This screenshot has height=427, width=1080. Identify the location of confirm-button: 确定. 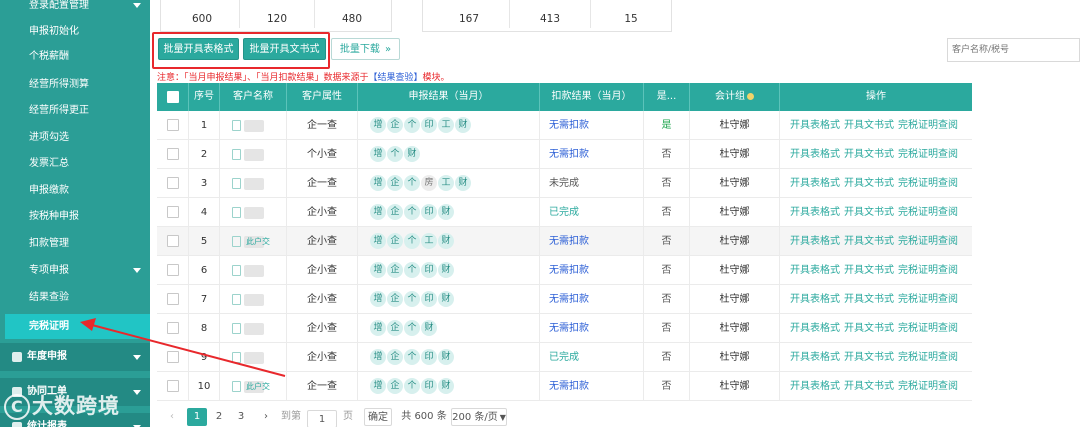
(378, 417).